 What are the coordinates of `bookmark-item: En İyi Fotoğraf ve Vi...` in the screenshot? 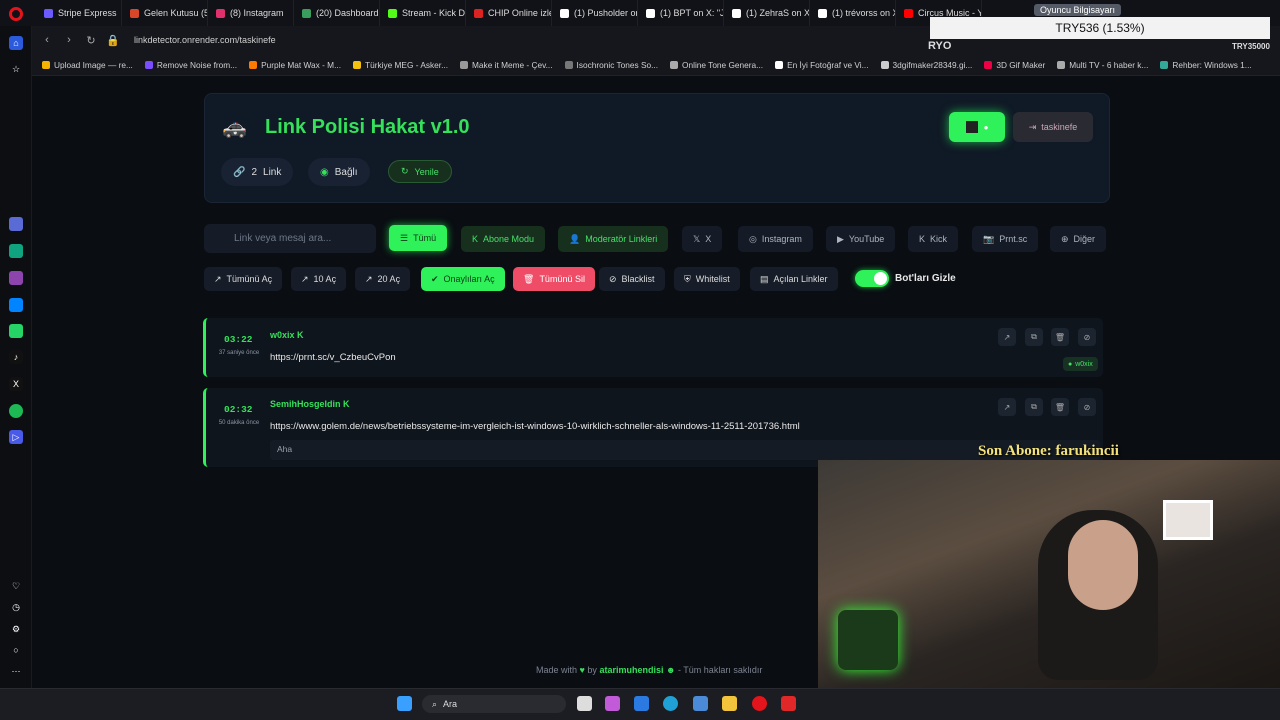 It's located at (822, 65).